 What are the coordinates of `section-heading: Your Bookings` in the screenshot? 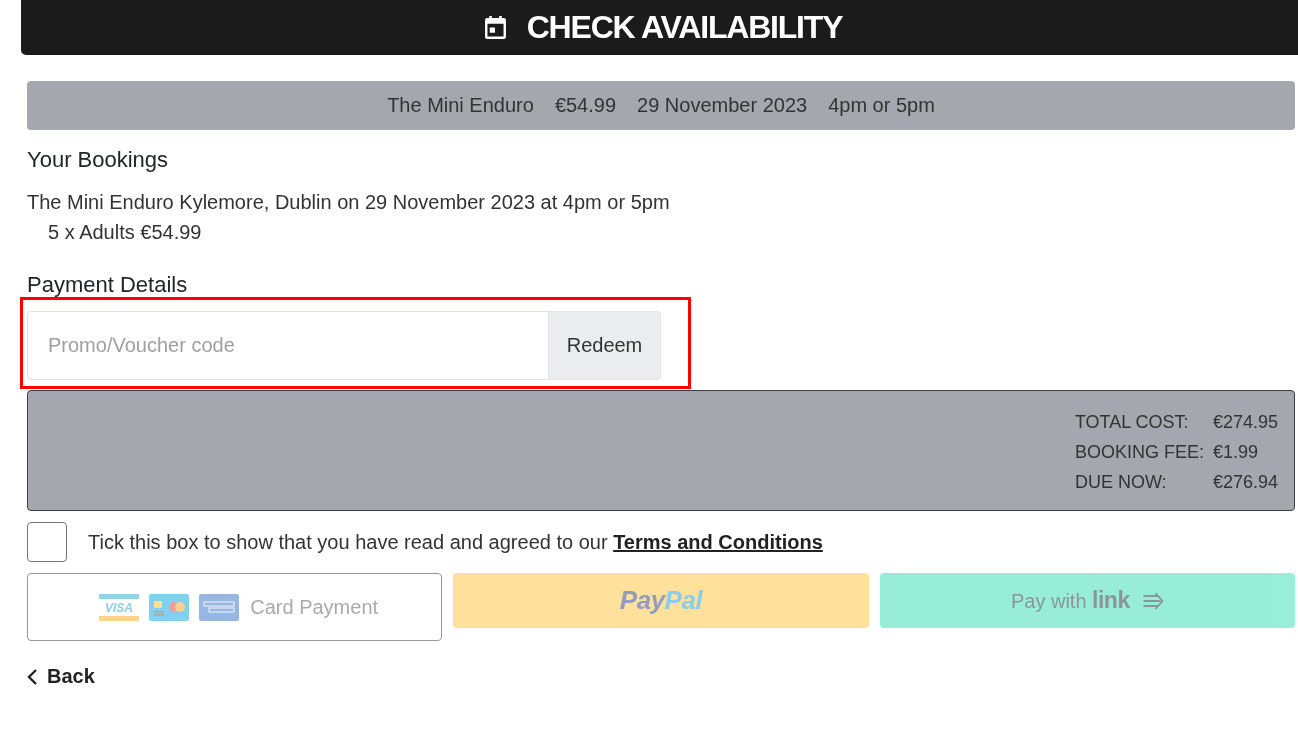 It's located at (98, 159).